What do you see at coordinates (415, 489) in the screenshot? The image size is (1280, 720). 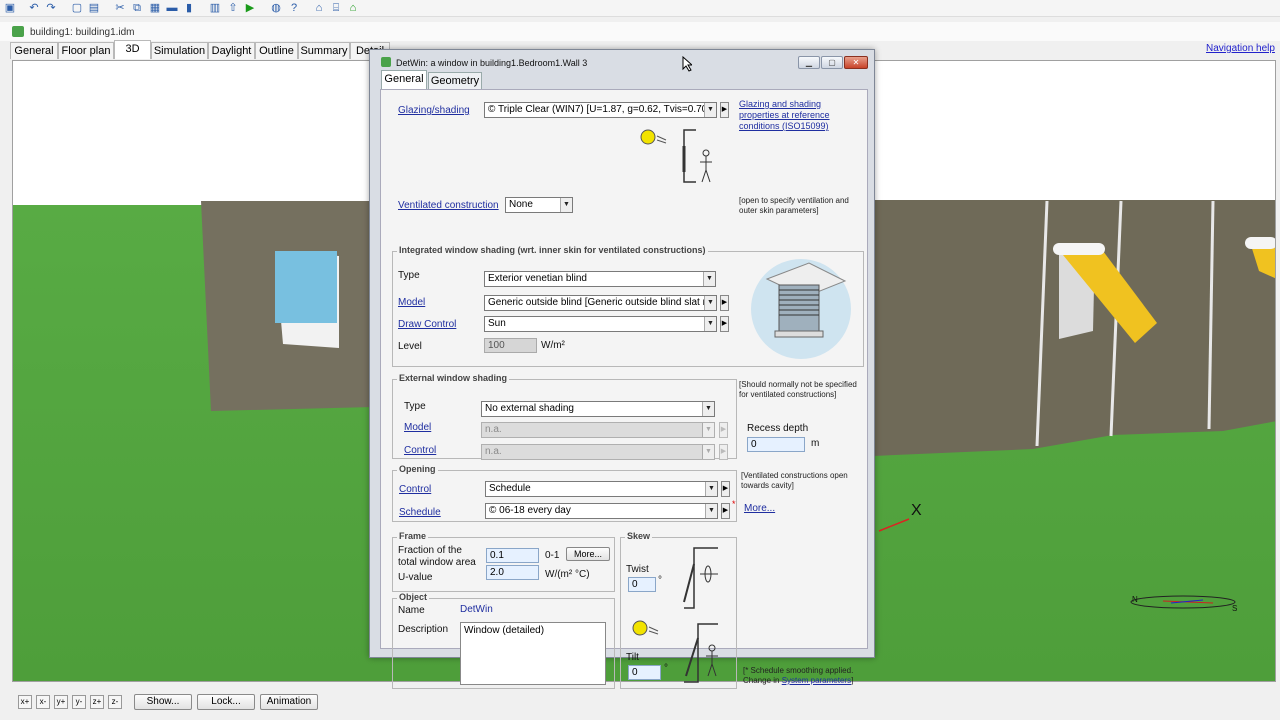 I see `opening-control-link: Control` at bounding box center [415, 489].